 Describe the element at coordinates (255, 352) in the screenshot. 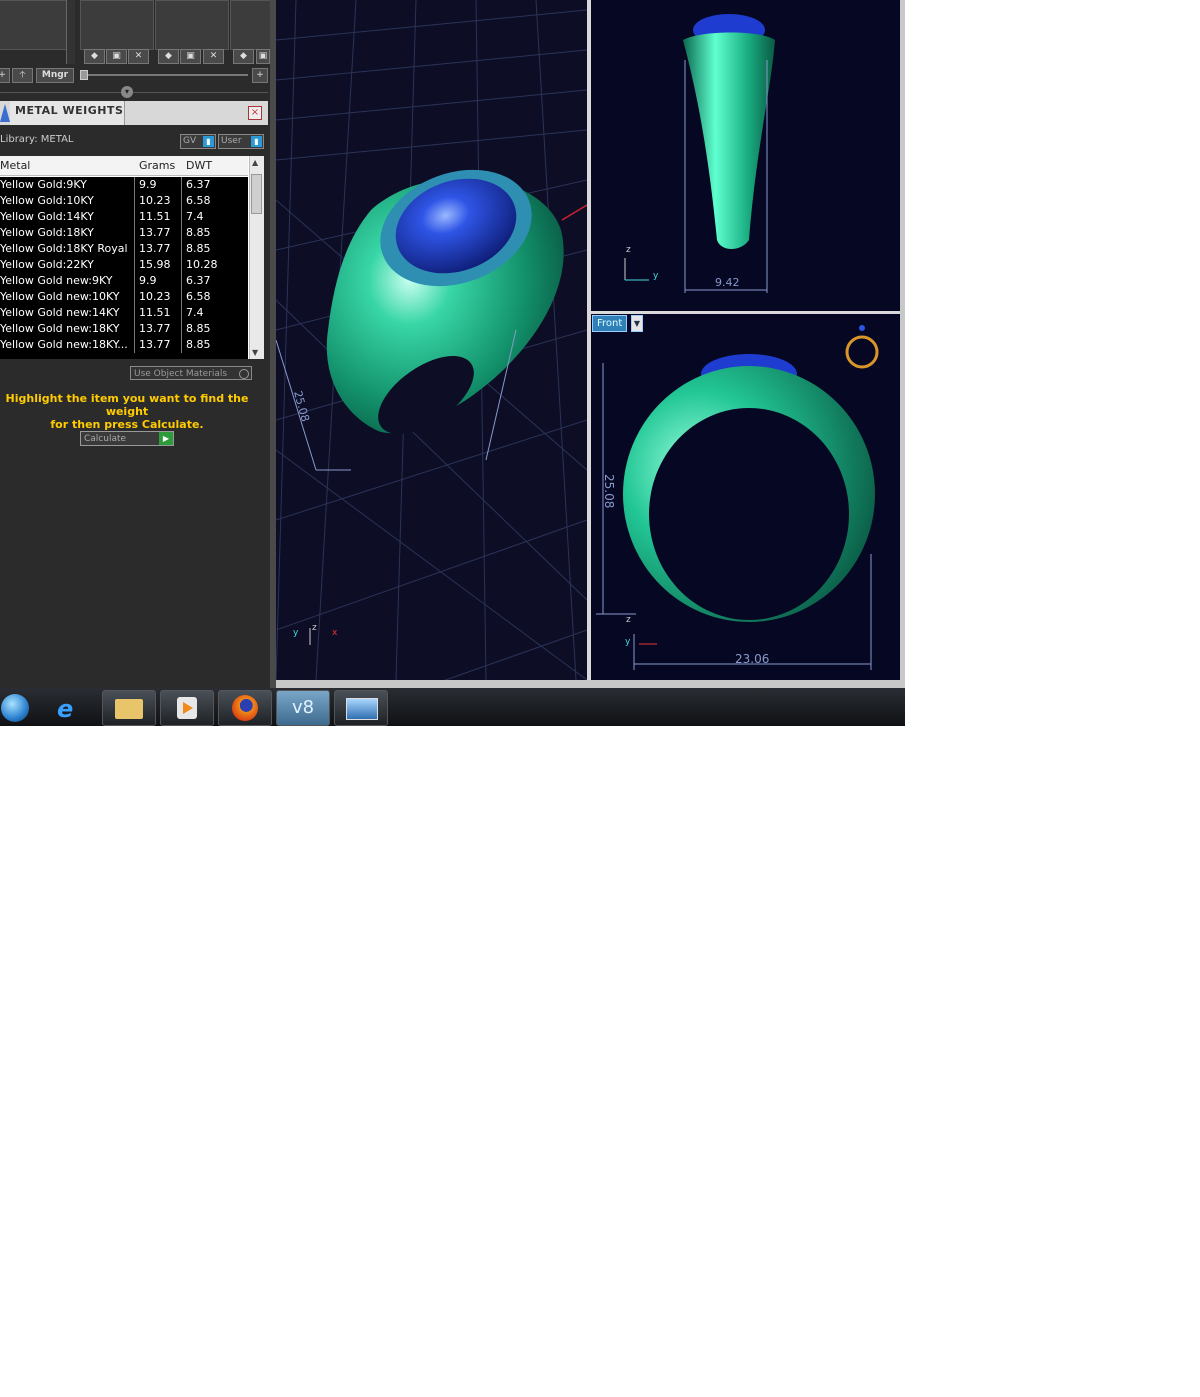

I see `scroll-down-icon: ▼` at that location.